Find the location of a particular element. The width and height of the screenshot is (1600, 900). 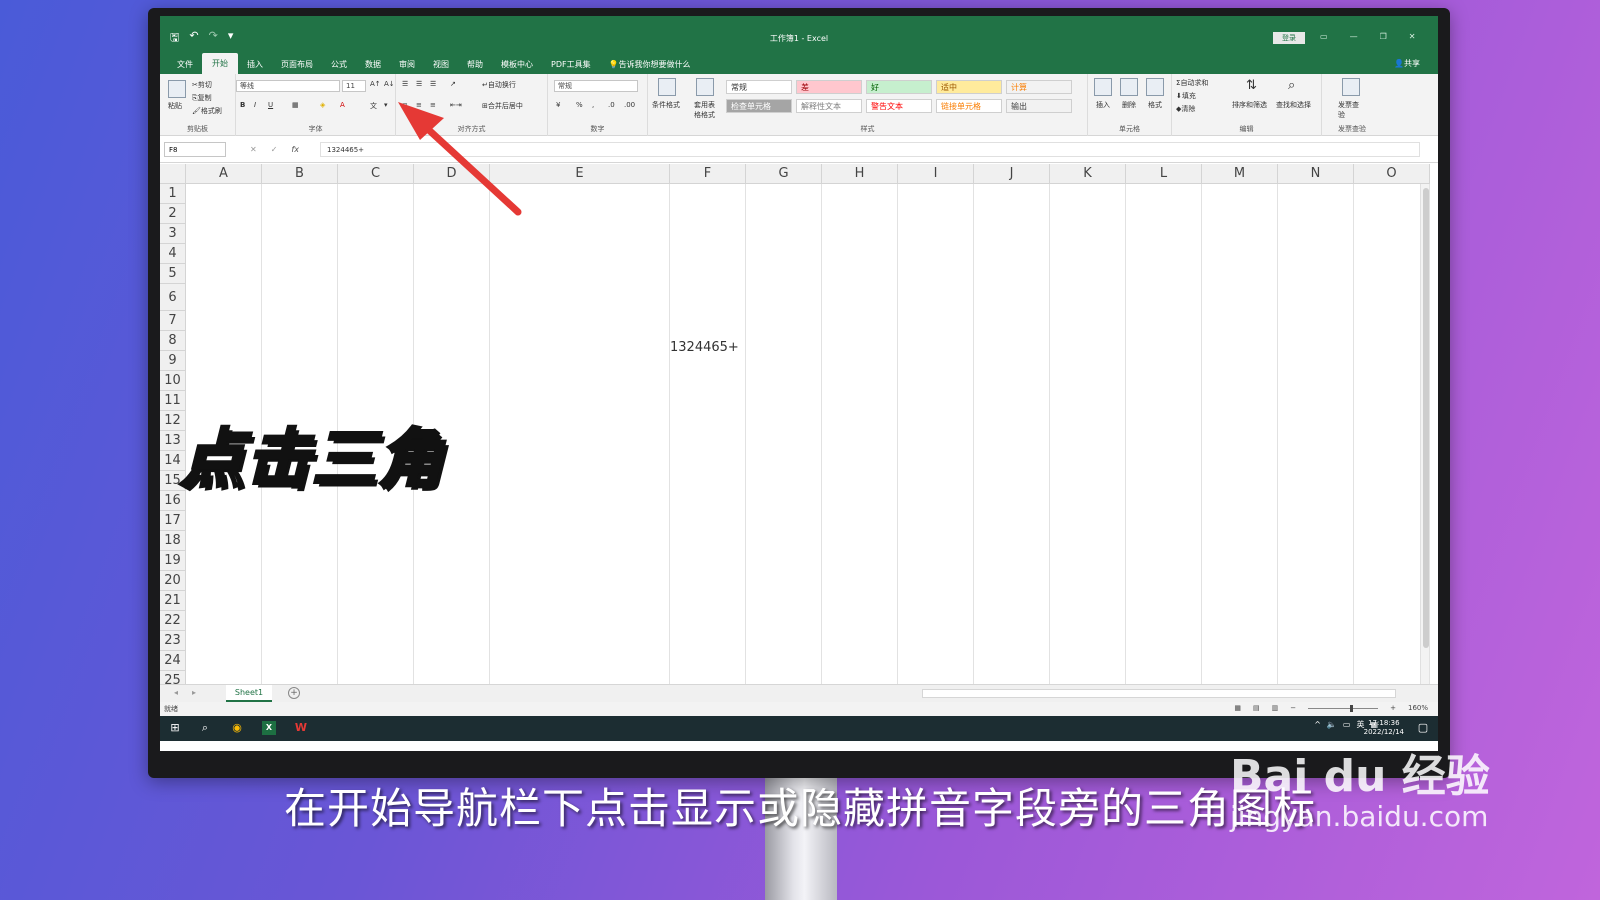

search-icon: ⌕ is located at coordinates (205, 728).